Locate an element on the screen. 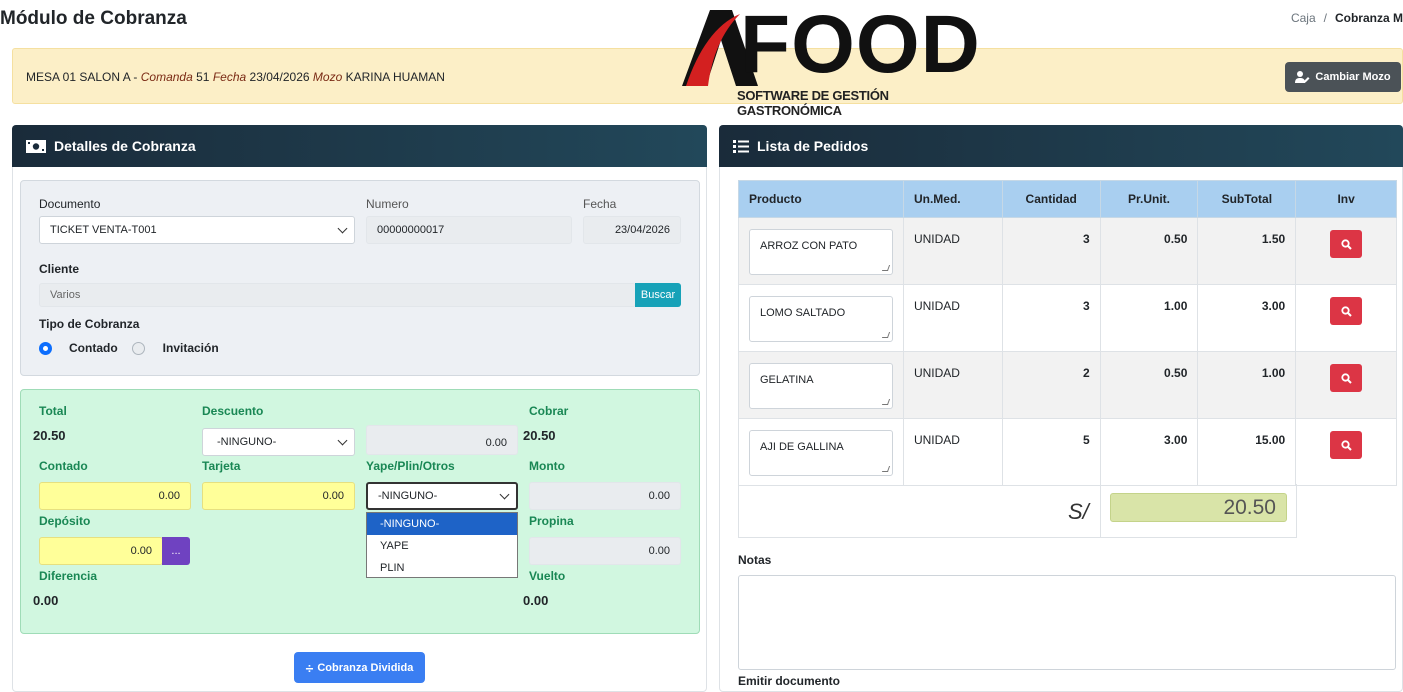  table-row: LOMO SALTADO UNIDAD 3 1.00 3.00 is located at coordinates (1067, 318).